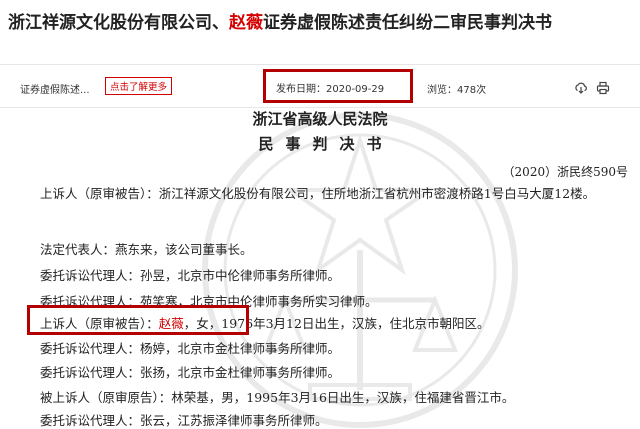 Image resolution: width=640 pixels, height=429 pixels. I want to click on date-value: 2020-09-29, so click(355, 89).